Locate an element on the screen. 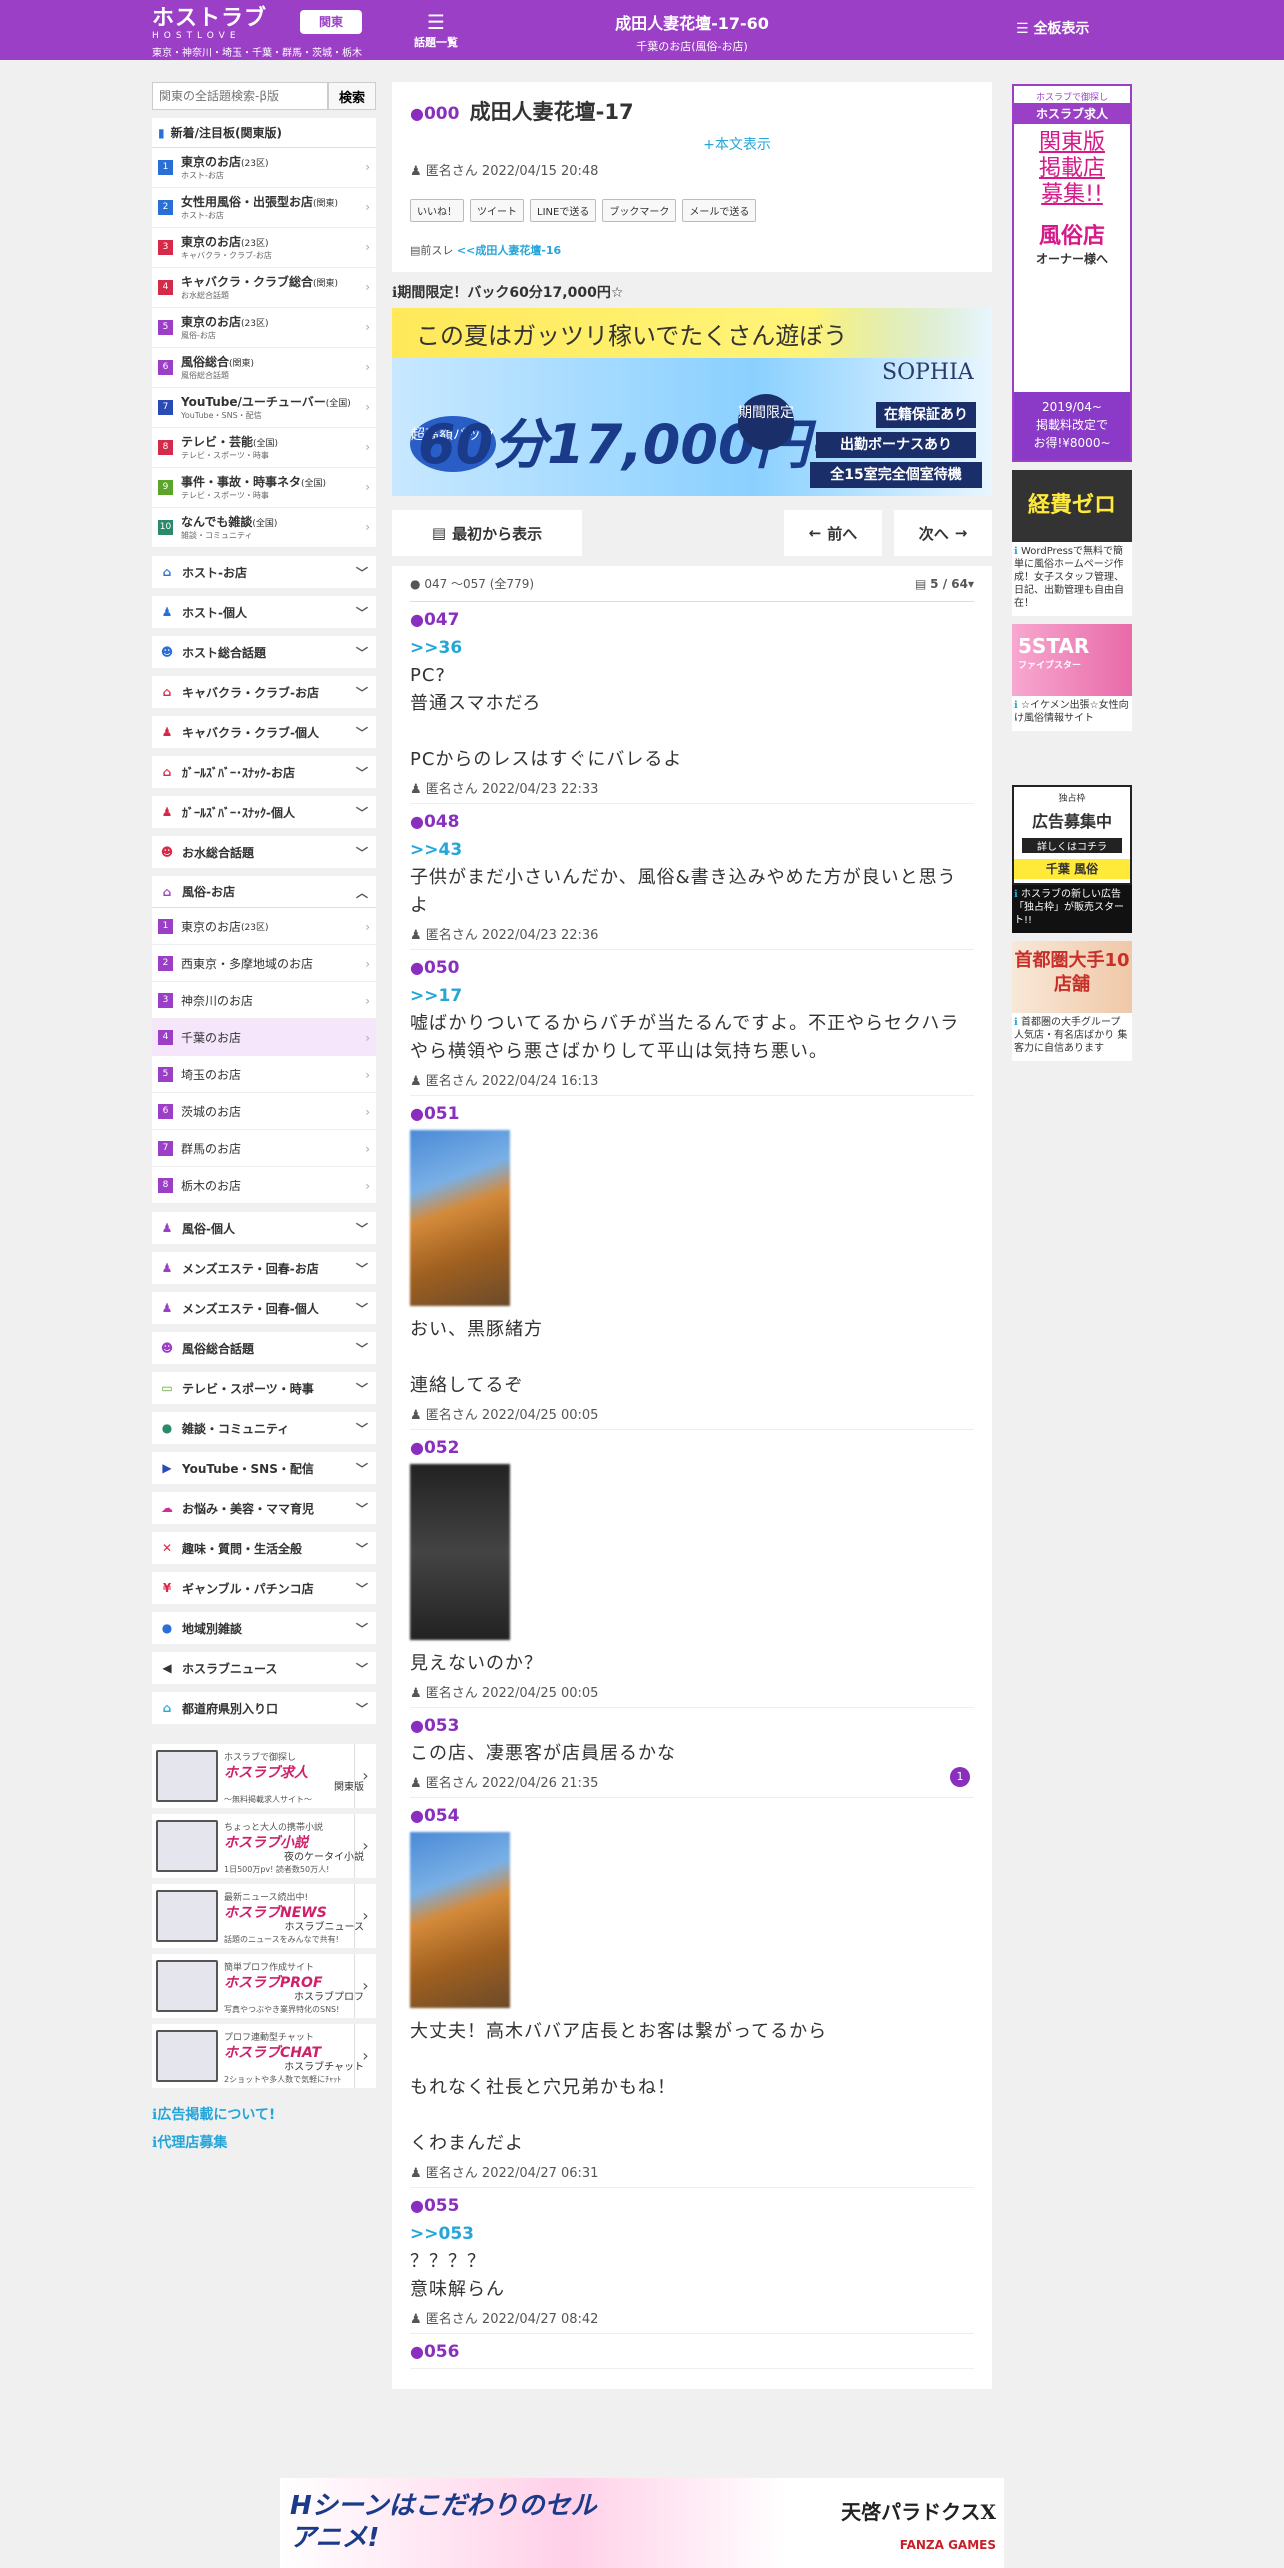  fuzoku-item: 7 群馬のお店 › is located at coordinates (264, 1148).